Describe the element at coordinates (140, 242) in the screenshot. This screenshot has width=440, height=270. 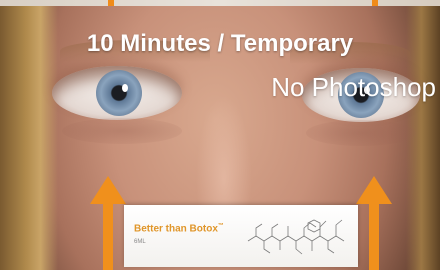
I see `product-volume: 6ML` at that location.